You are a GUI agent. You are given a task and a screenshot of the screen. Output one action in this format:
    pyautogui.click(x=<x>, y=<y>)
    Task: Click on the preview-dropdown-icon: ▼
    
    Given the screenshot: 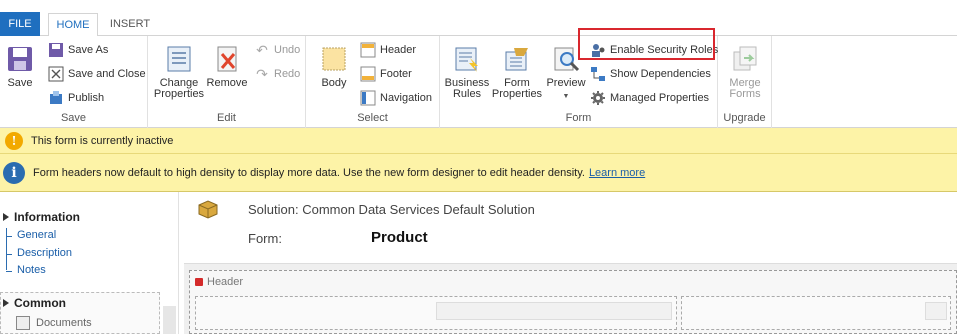 What is the action you would take?
    pyautogui.click(x=566, y=96)
    